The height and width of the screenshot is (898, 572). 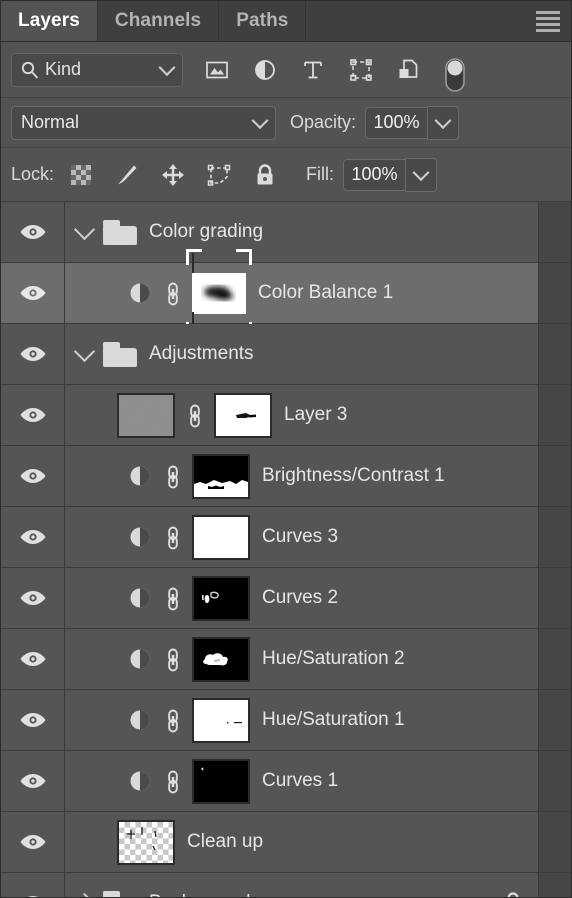 What do you see at coordinates (443, 122) in the screenshot?
I see `opacity-stepper` at bounding box center [443, 122].